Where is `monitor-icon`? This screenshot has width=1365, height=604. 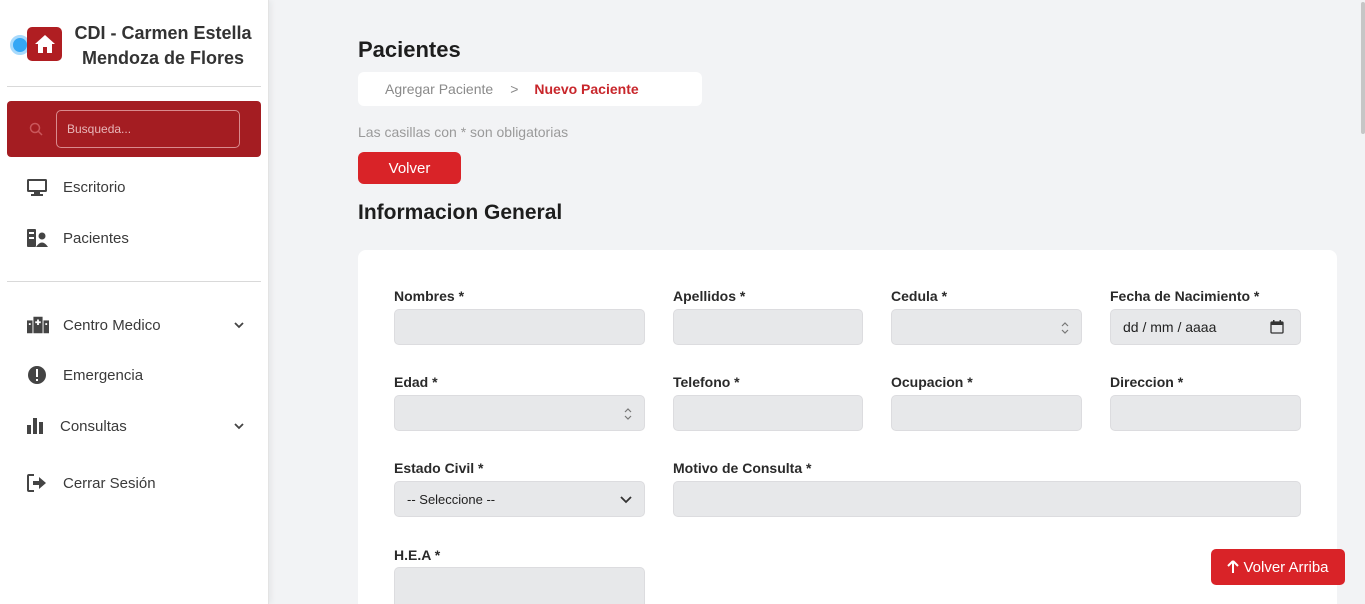 monitor-icon is located at coordinates (38, 187).